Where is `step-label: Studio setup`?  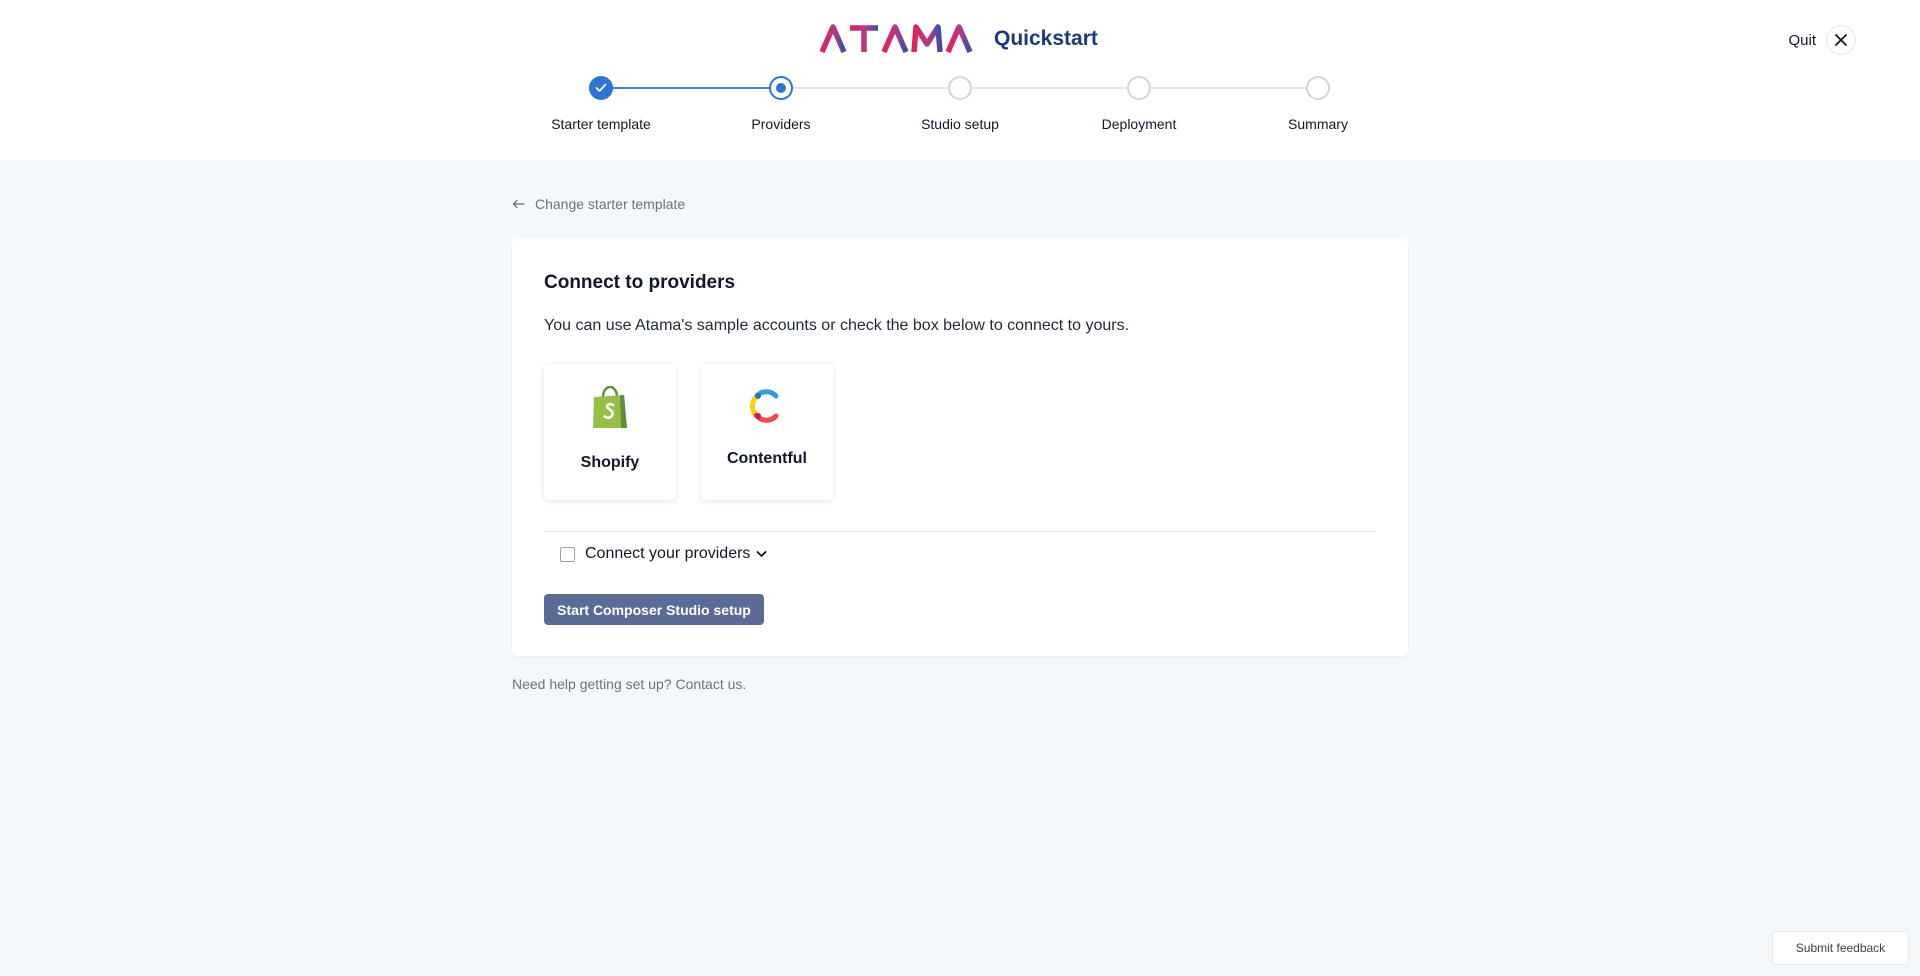 step-label: Studio setup is located at coordinates (960, 124).